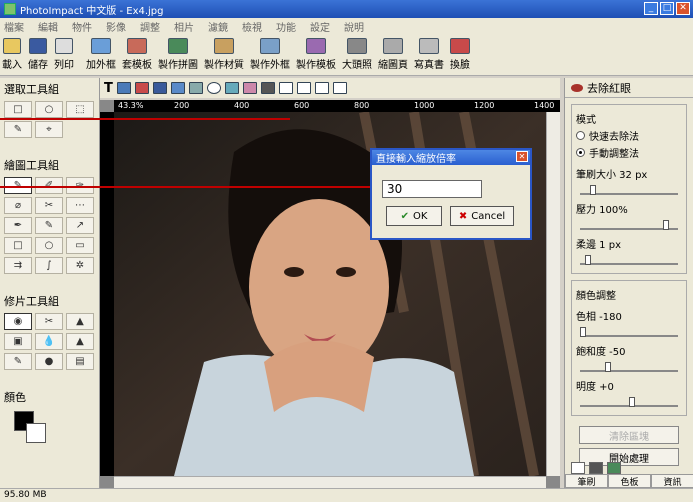 The height and width of the screenshot is (502, 693). I want to click on menu-image: 影像, so click(116, 26).